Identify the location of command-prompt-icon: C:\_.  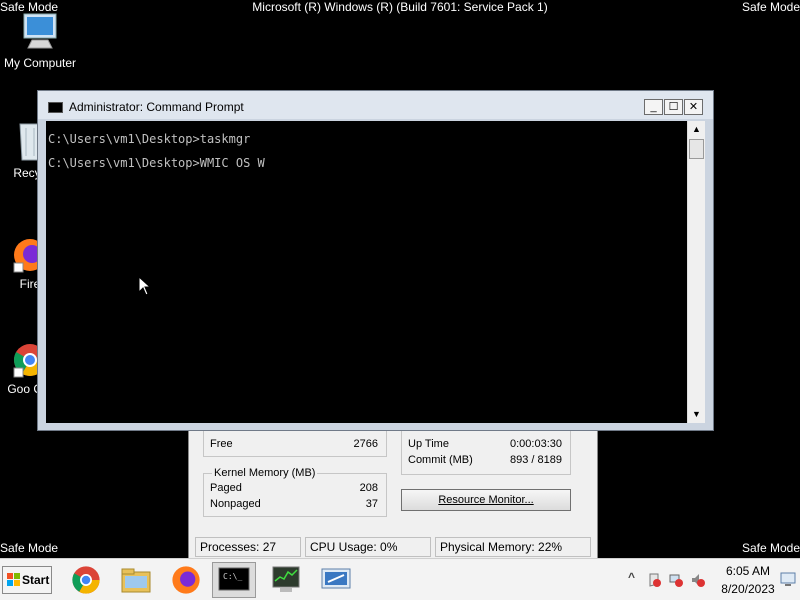
(234, 579).